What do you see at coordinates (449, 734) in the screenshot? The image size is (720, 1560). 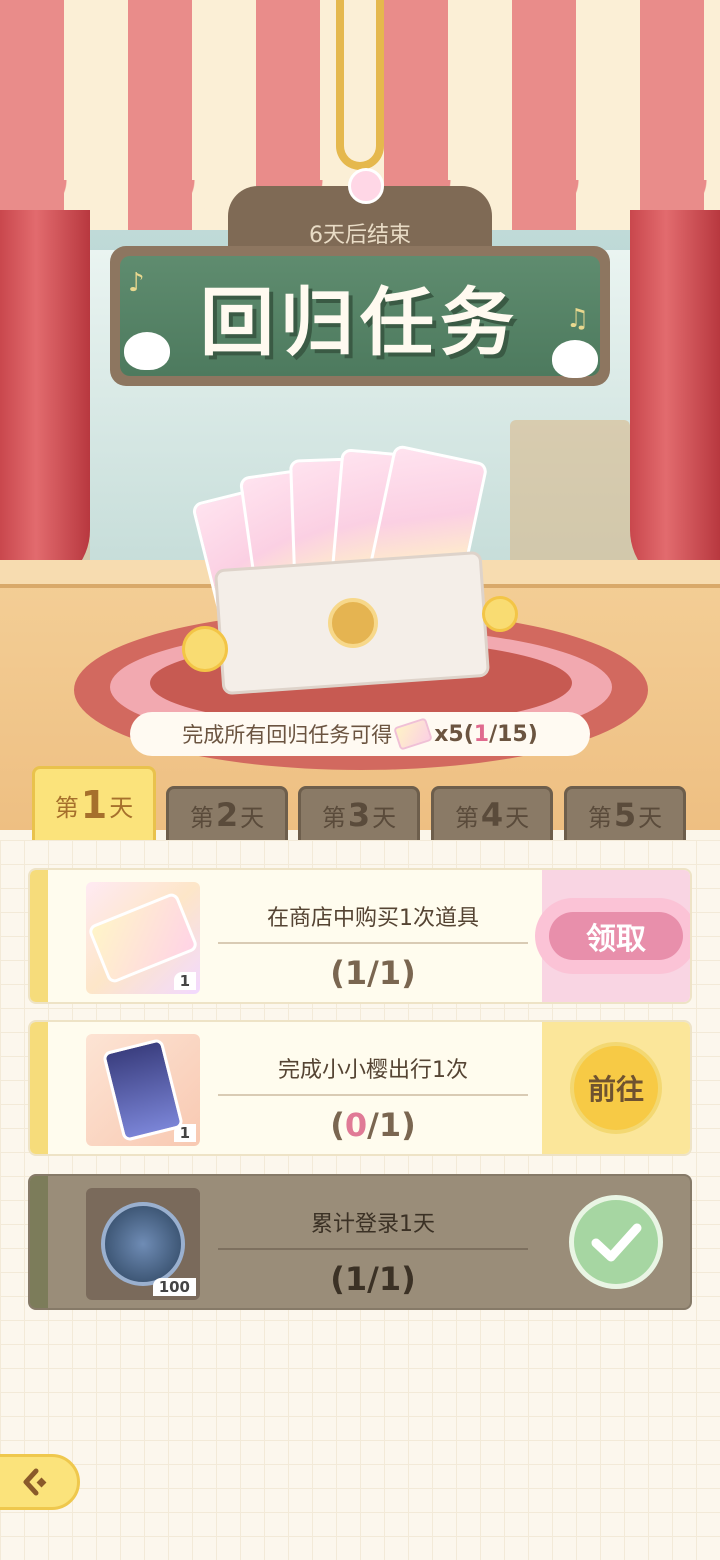 I see `reward-multiplier: x5` at bounding box center [449, 734].